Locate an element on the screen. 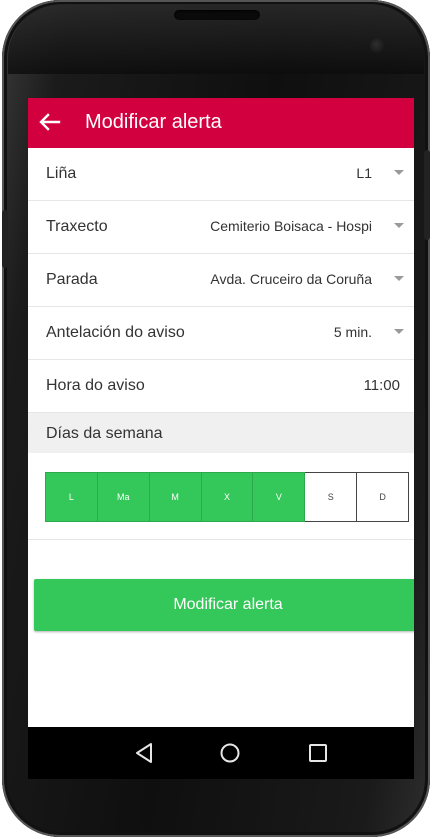  time-label: Hora do aviso is located at coordinates (95, 385).